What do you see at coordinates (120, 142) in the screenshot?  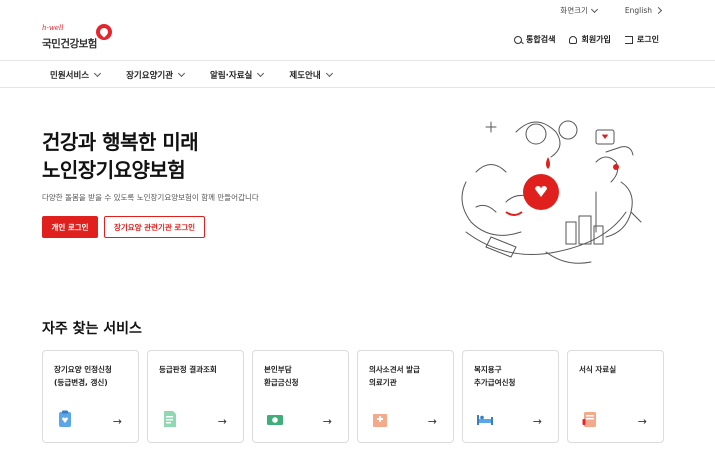 I see `hero-title-line1: 건강과 행복한 미래` at bounding box center [120, 142].